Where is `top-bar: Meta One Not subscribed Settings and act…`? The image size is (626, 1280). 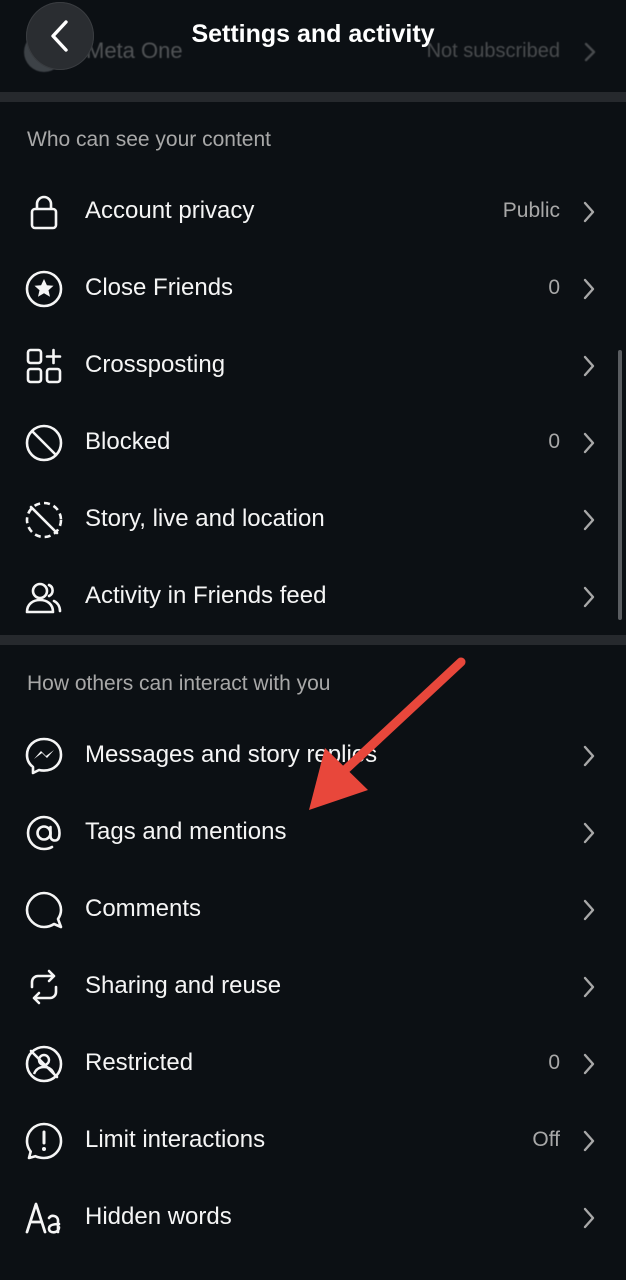
top-bar: Meta One Not subscribed Settings and act… is located at coordinates (313, 46).